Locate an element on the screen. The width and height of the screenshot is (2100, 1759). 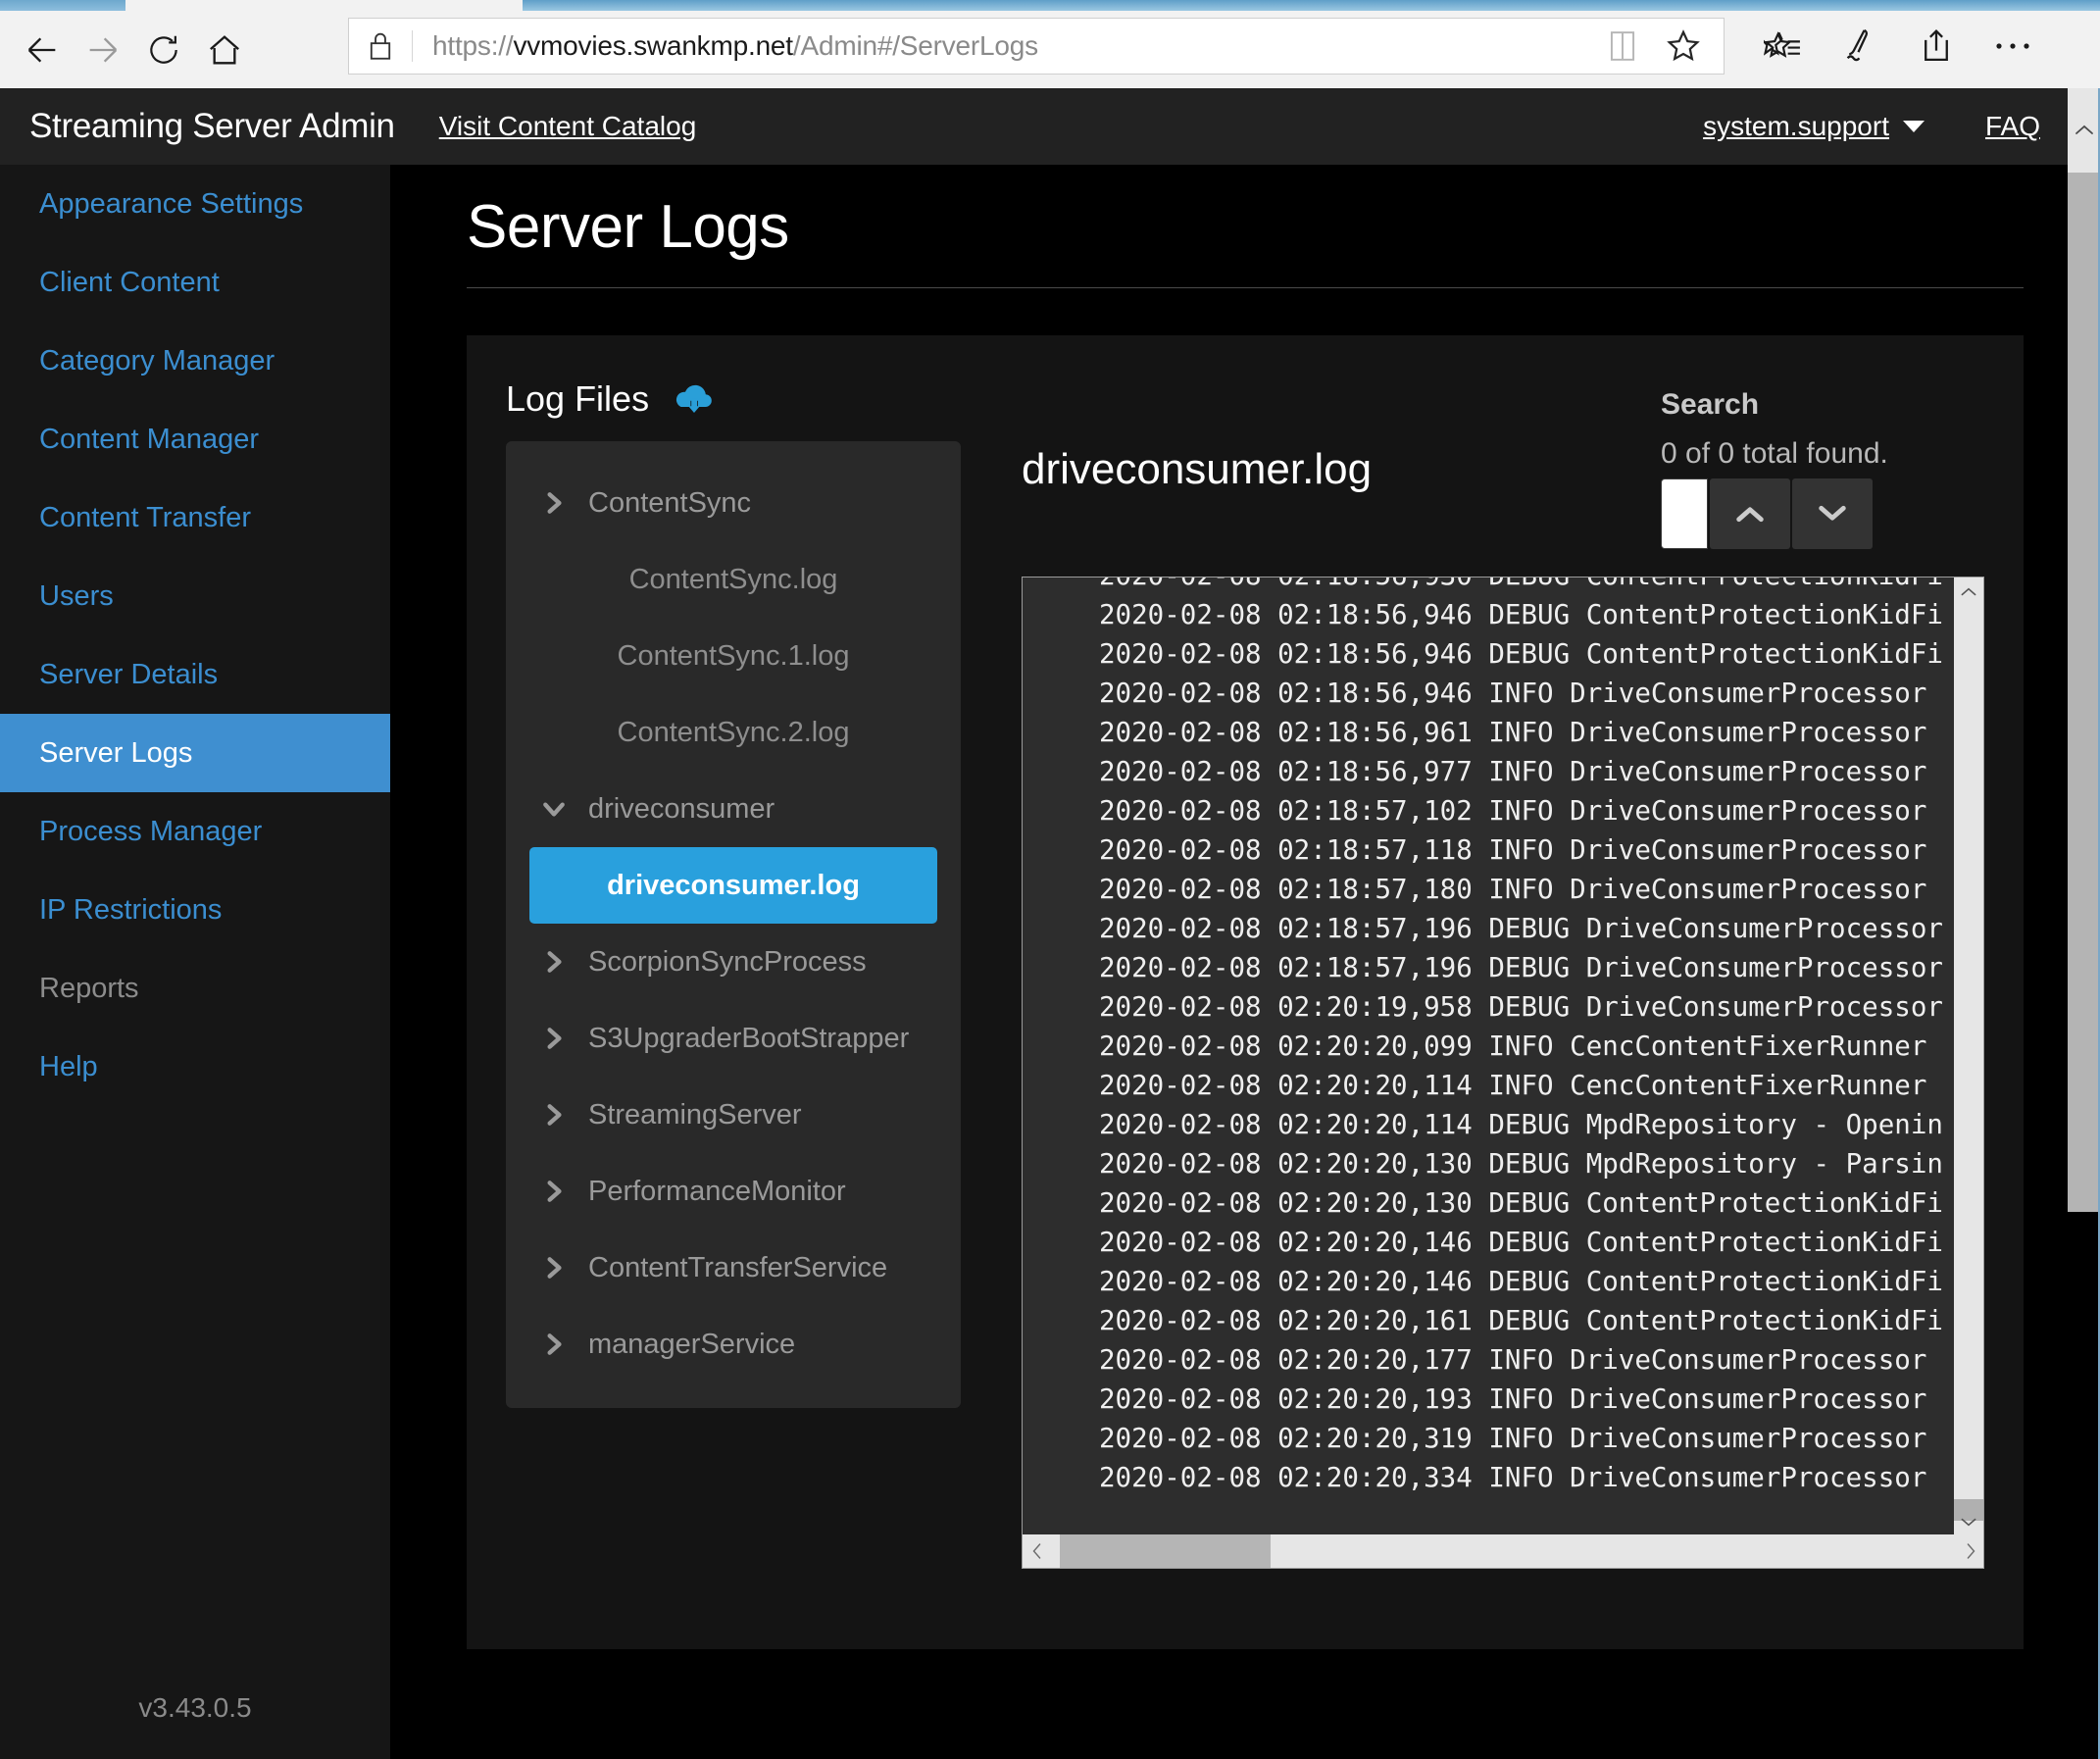
tree-file-contentsync-1-log: ContentSync.1.log is located at coordinates (733, 656).